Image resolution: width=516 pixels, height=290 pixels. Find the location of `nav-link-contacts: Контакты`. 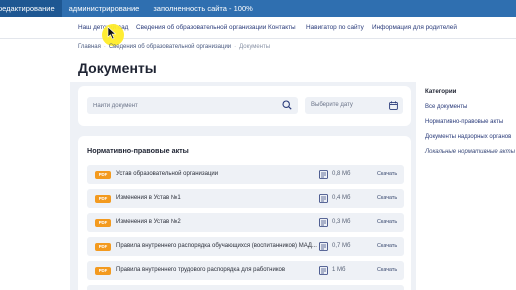

nav-link-contacts: Контакты is located at coordinates (282, 28).